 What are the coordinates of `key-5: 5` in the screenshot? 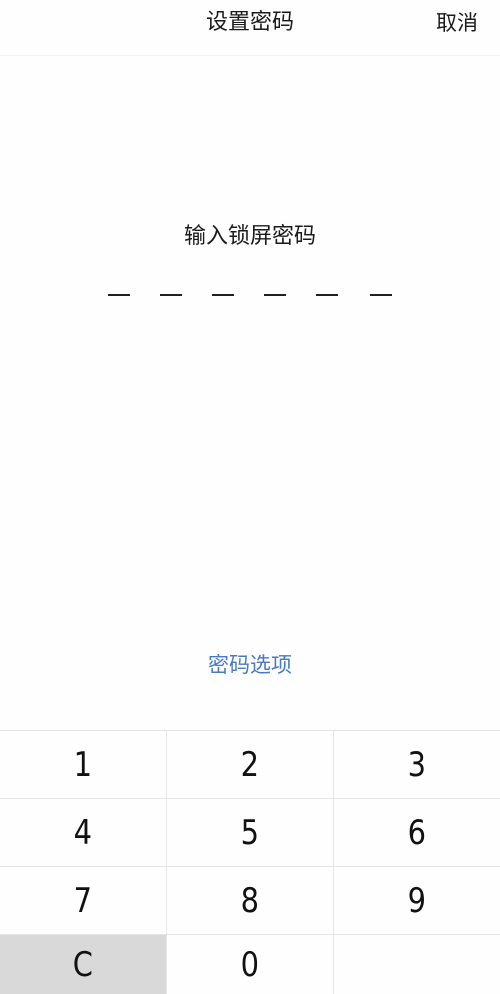 It's located at (250, 833).